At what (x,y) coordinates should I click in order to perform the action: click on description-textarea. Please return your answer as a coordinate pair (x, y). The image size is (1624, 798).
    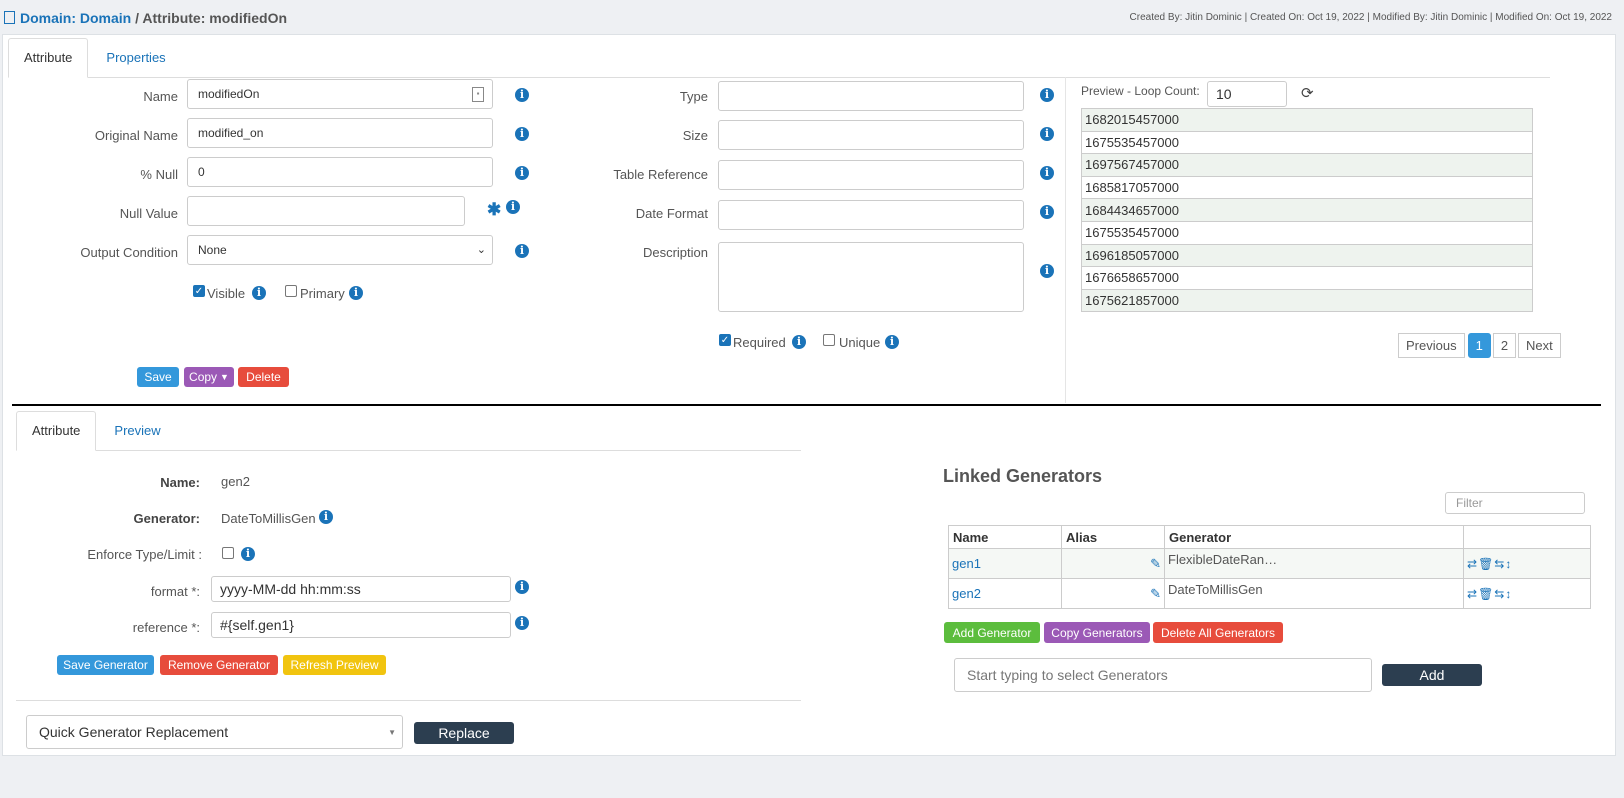
    Looking at the image, I should click on (871, 277).